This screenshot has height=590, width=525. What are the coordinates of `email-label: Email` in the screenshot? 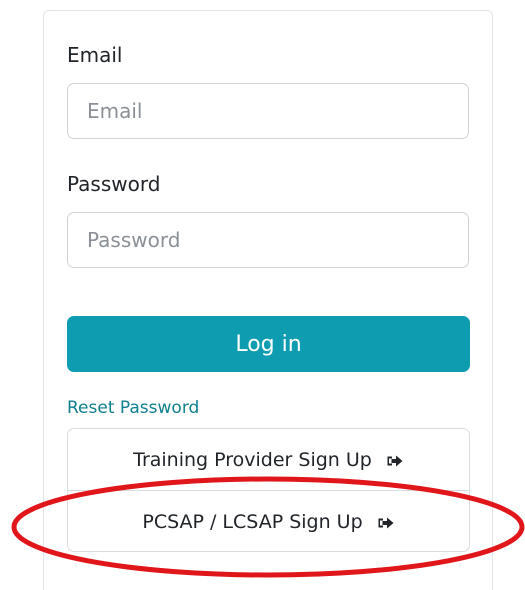 It's located at (95, 55).